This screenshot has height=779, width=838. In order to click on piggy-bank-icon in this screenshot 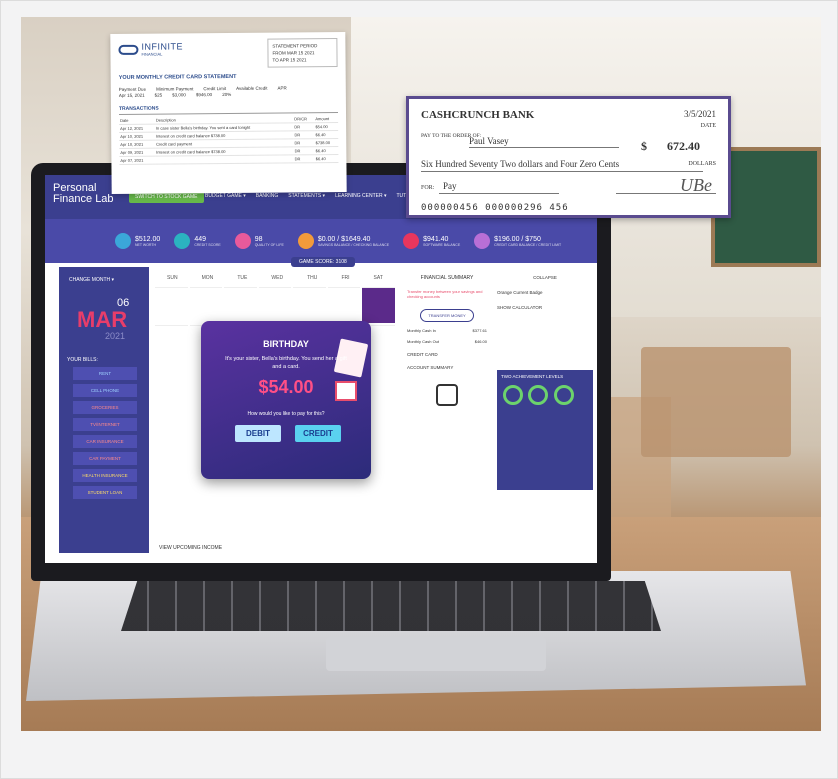, I will do `click(305, 241)`.